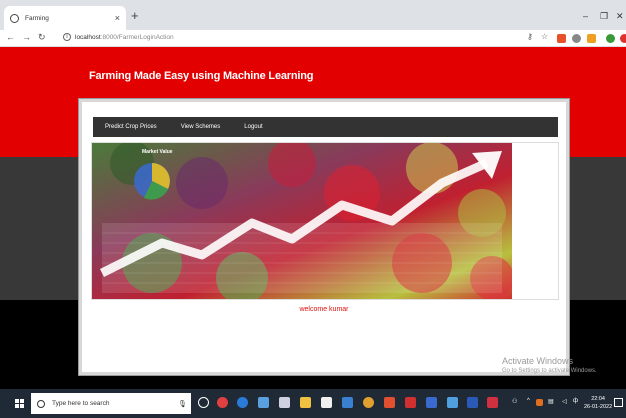 This screenshot has width=626, height=418. Describe the element at coordinates (37, 18) in the screenshot. I see `tab-title: Farming` at that location.